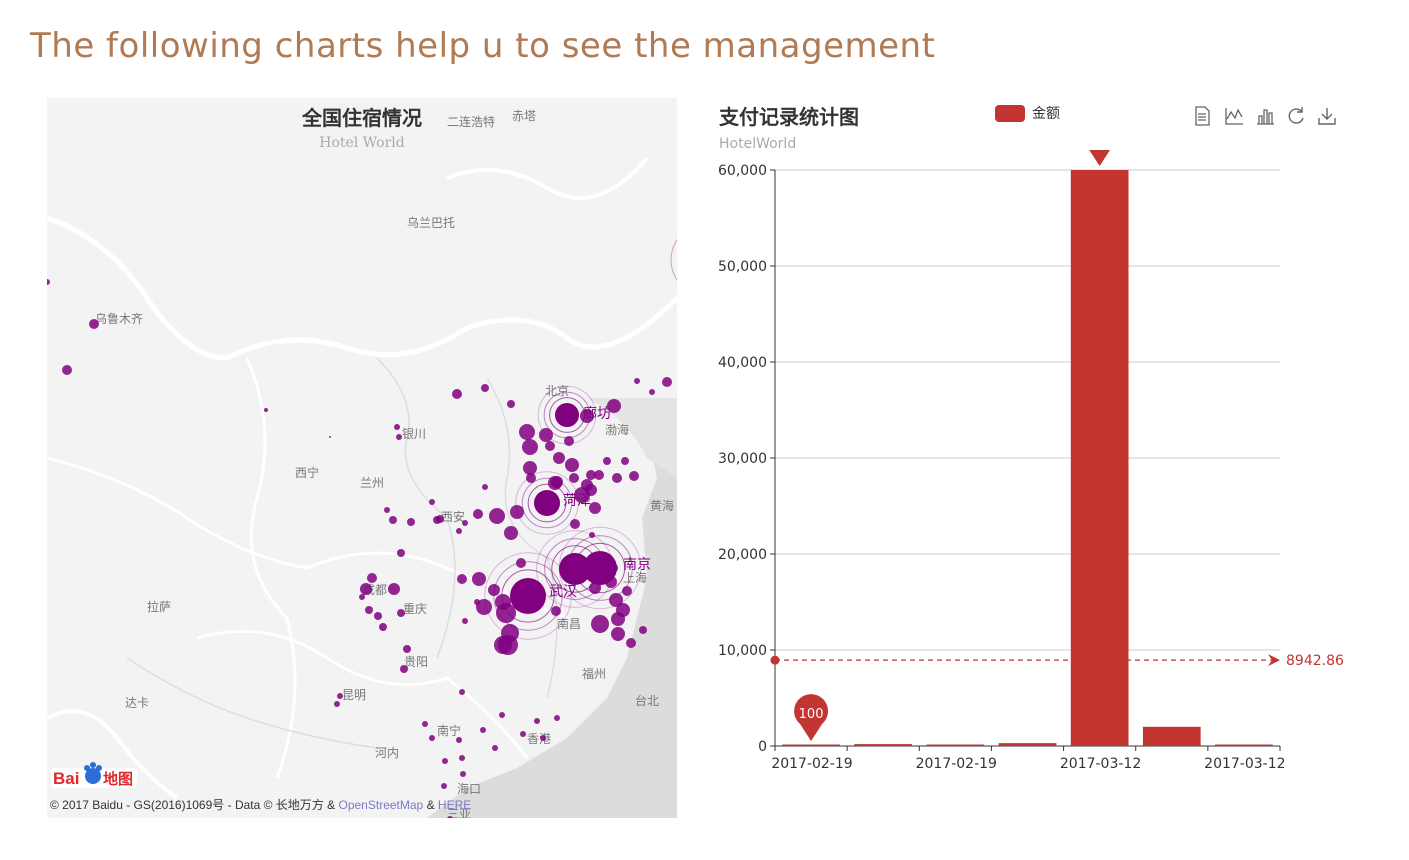 Image resolution: width=1409 pixels, height=860 pixels. What do you see at coordinates (454, 805) in the screenshot?
I see `here-link: HERE` at bounding box center [454, 805].